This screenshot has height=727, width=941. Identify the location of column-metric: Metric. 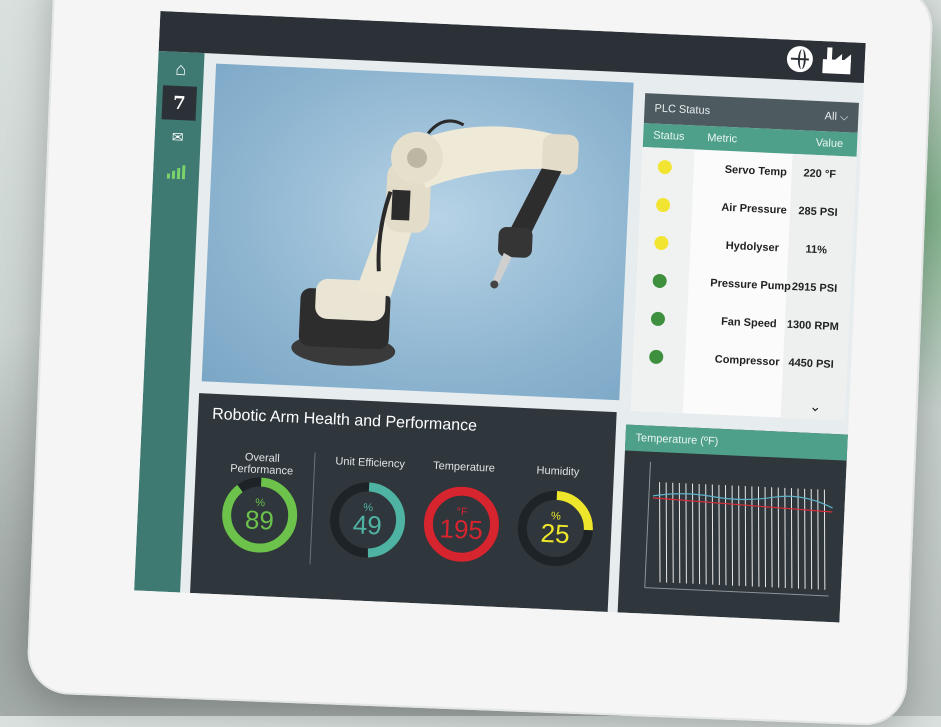
(722, 138).